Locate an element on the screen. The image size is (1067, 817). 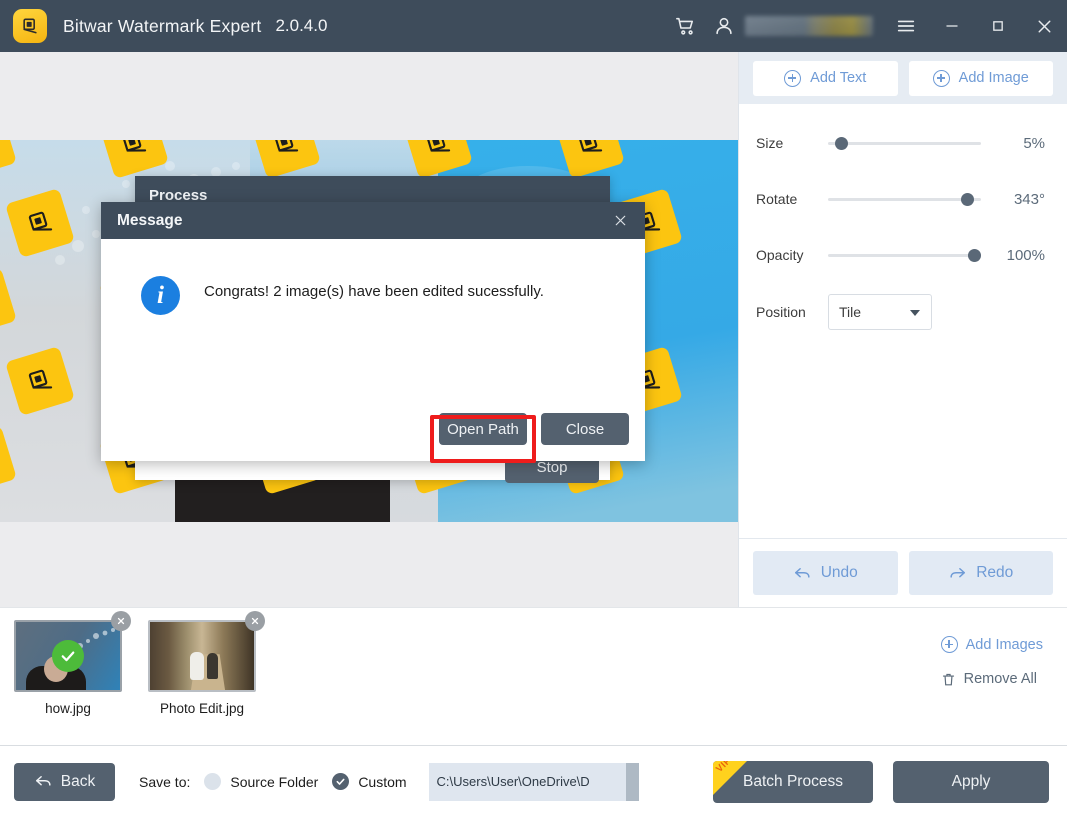
source-folder-label: Source Folder is located at coordinates (274, 781).